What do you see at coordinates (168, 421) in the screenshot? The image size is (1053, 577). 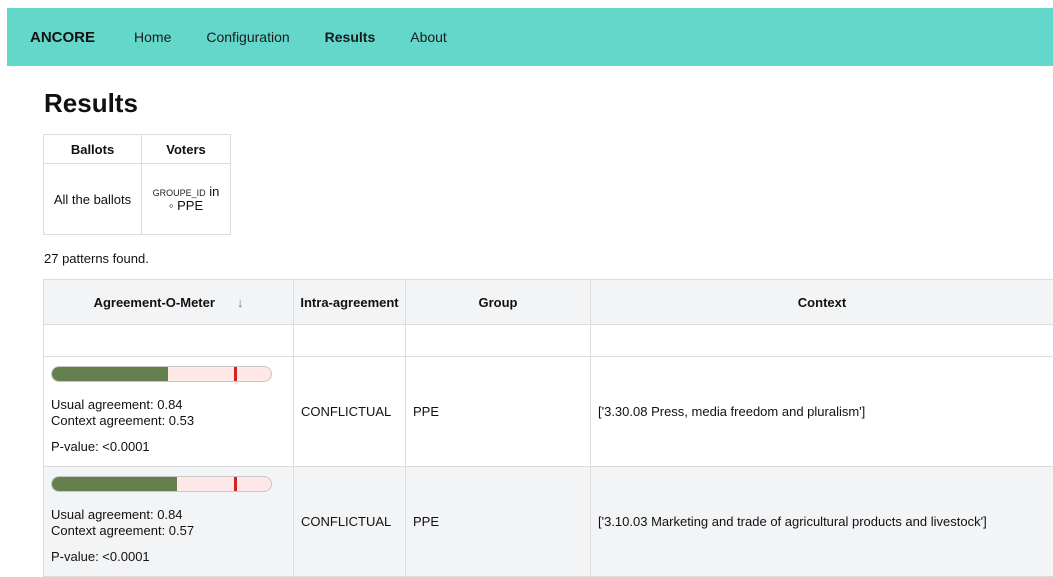 I see `context-agreement-text: Context agreement: 0.53` at bounding box center [168, 421].